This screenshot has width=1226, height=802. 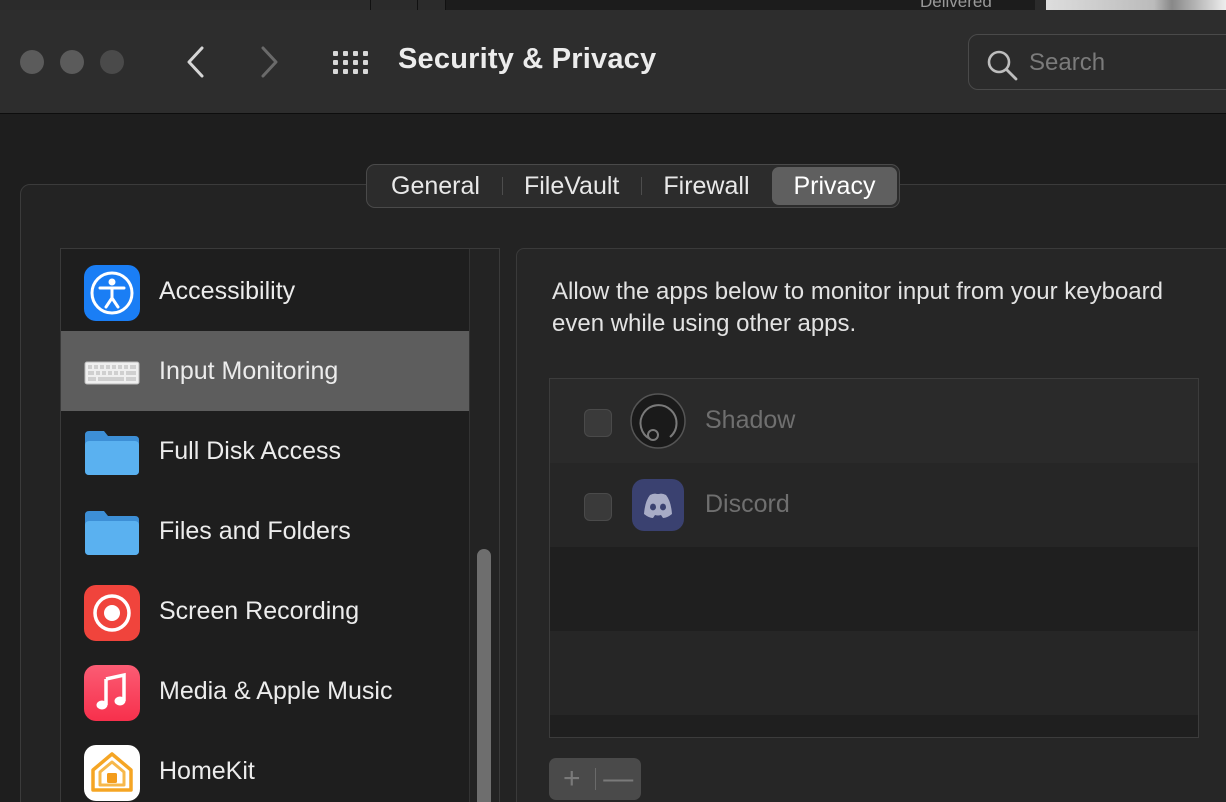 I want to click on tab-filevault: FileVault, so click(x=571, y=186).